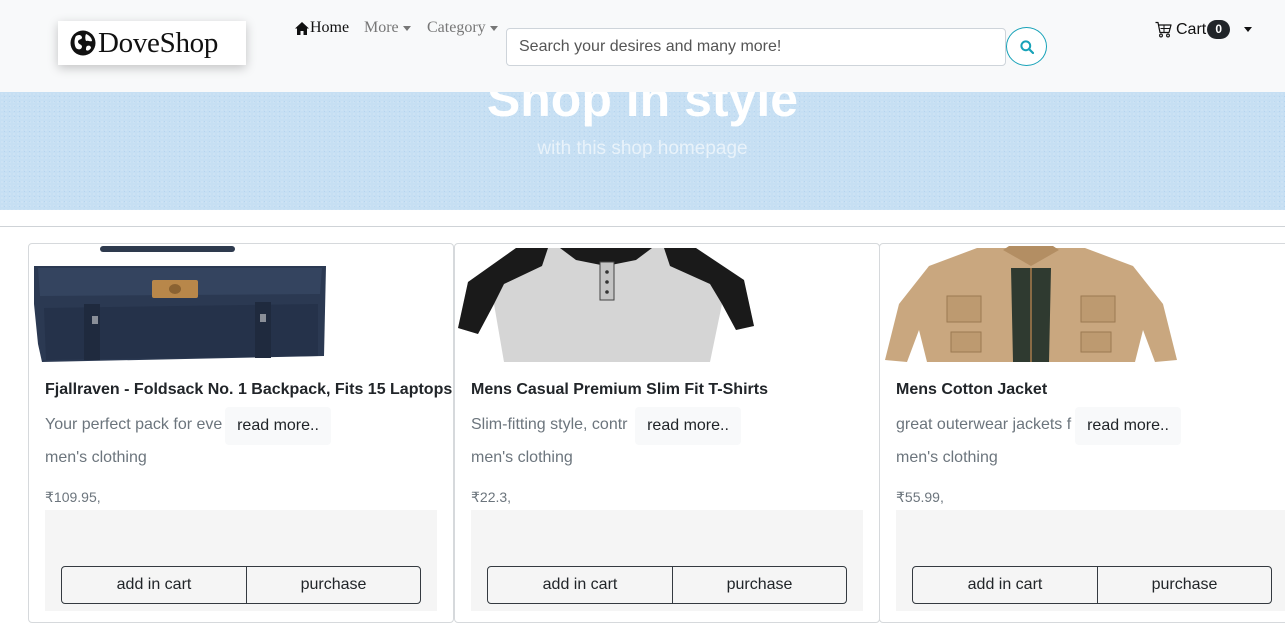  I want to click on nav-category-dropdown: Category, so click(462, 28).